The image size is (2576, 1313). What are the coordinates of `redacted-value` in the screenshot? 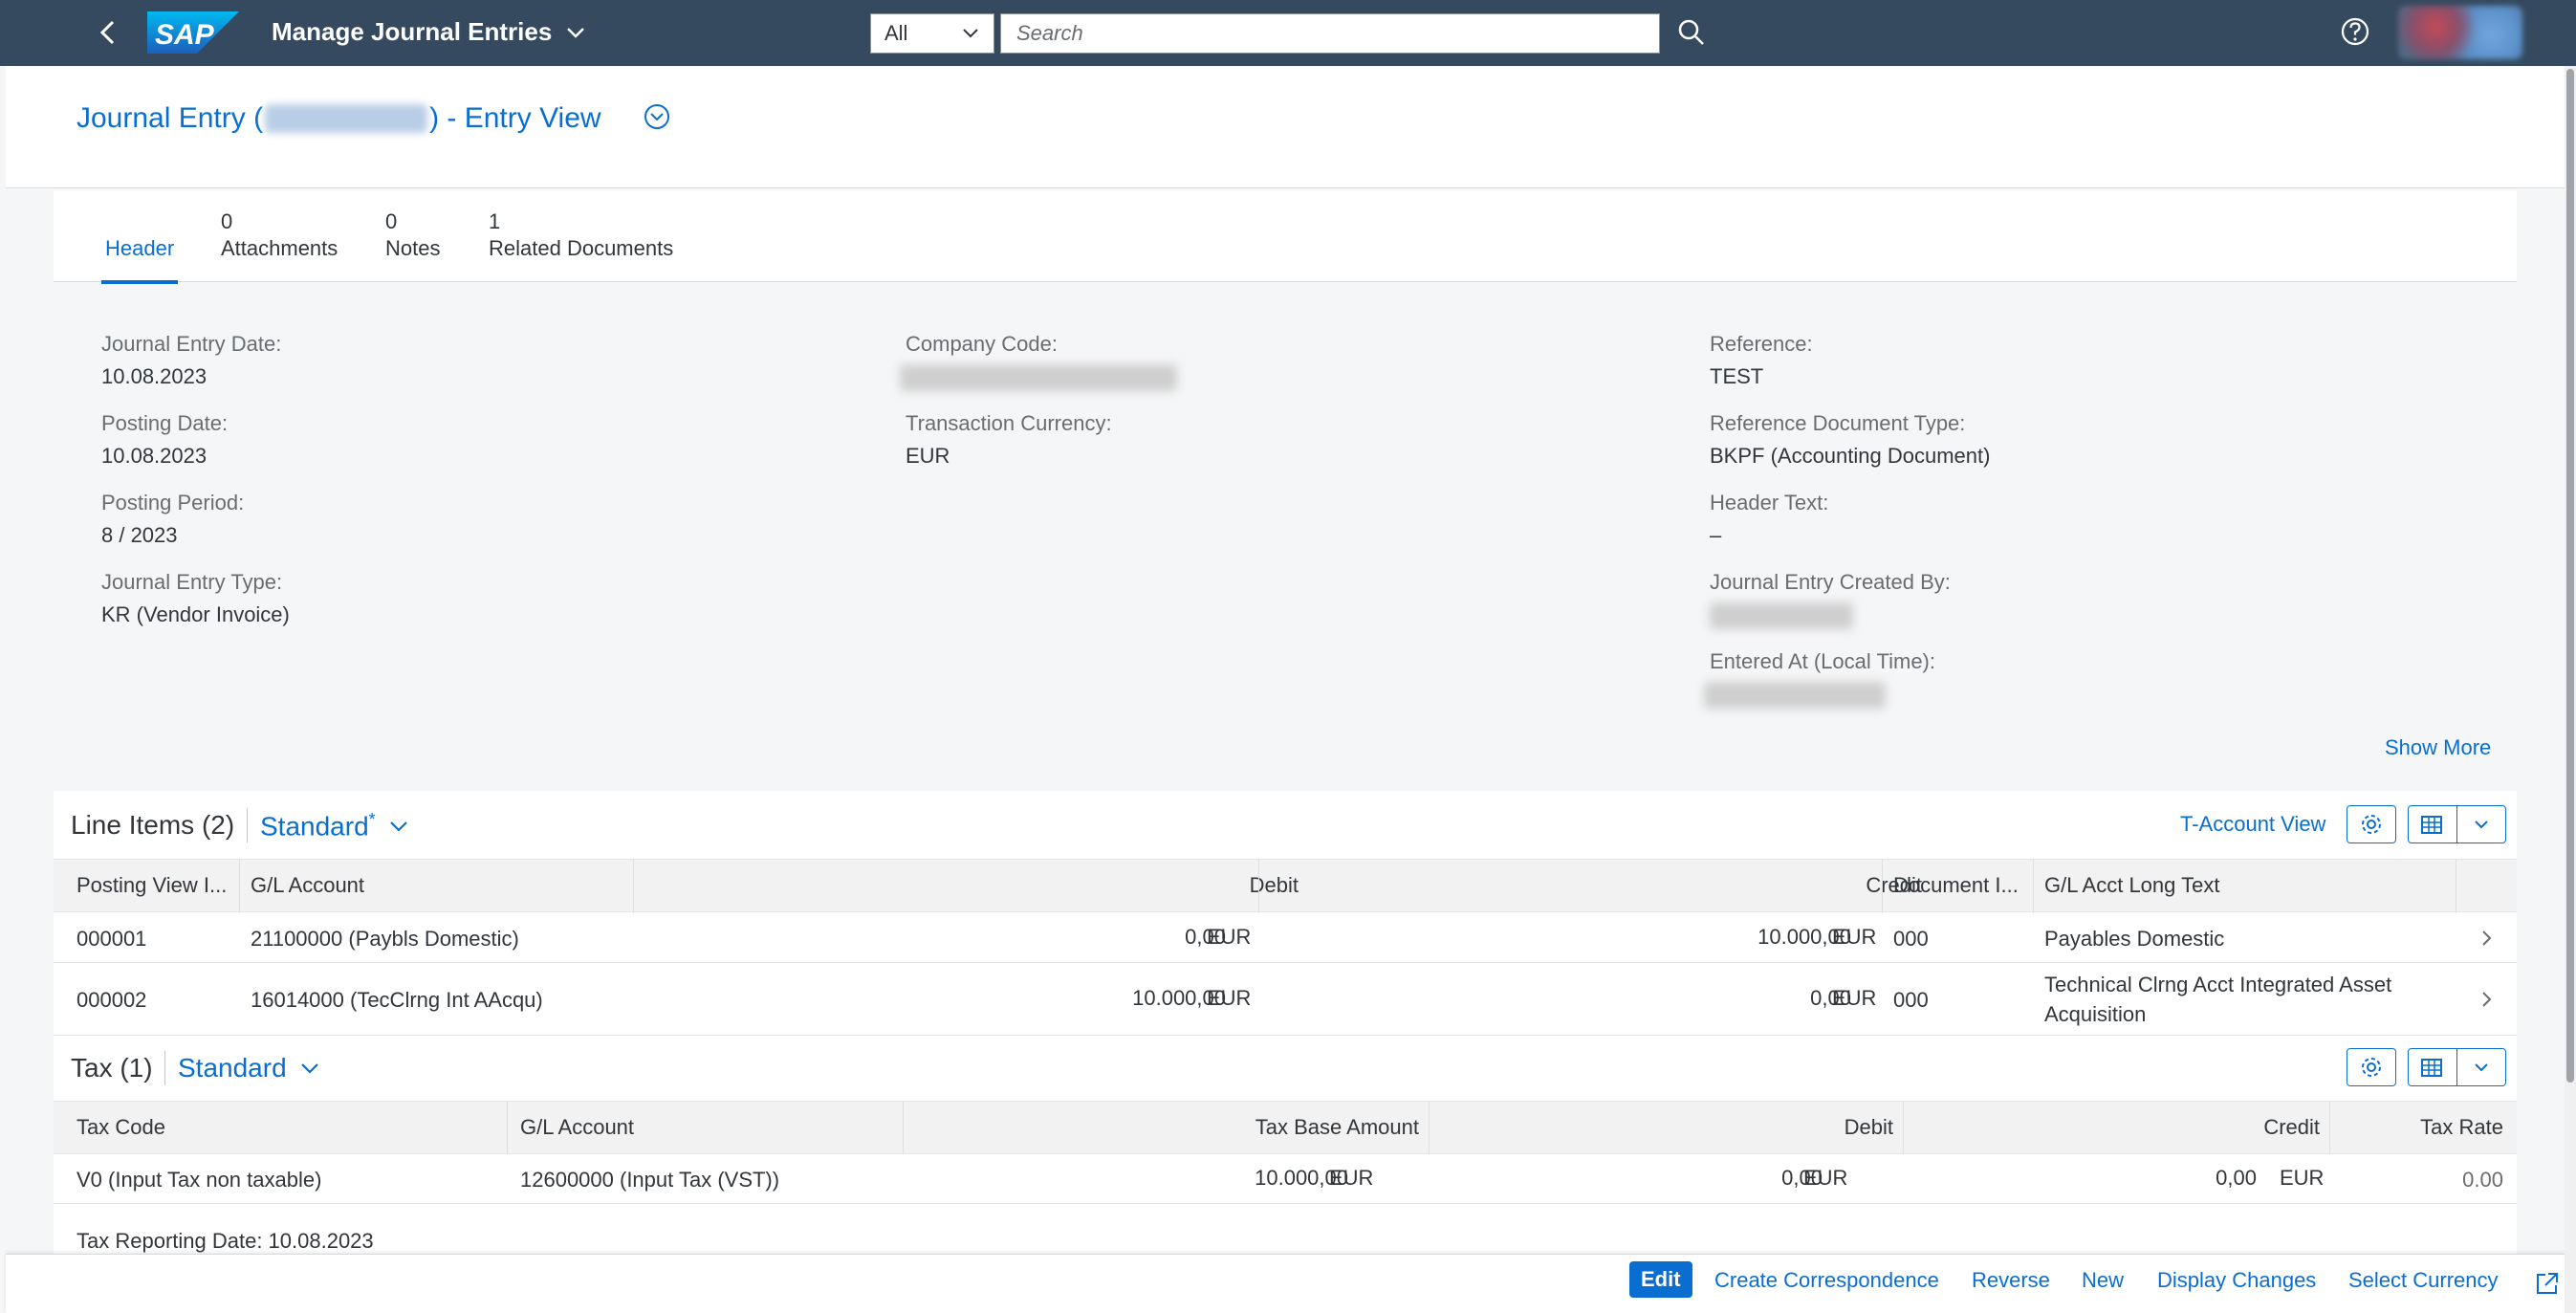 It's located at (1781, 615).